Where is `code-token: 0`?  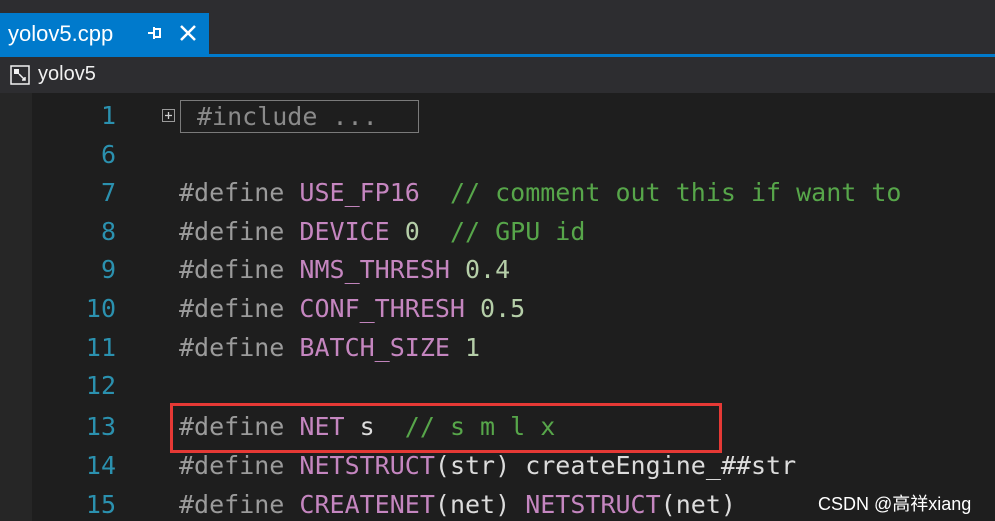
code-token: 0 is located at coordinates (404, 231).